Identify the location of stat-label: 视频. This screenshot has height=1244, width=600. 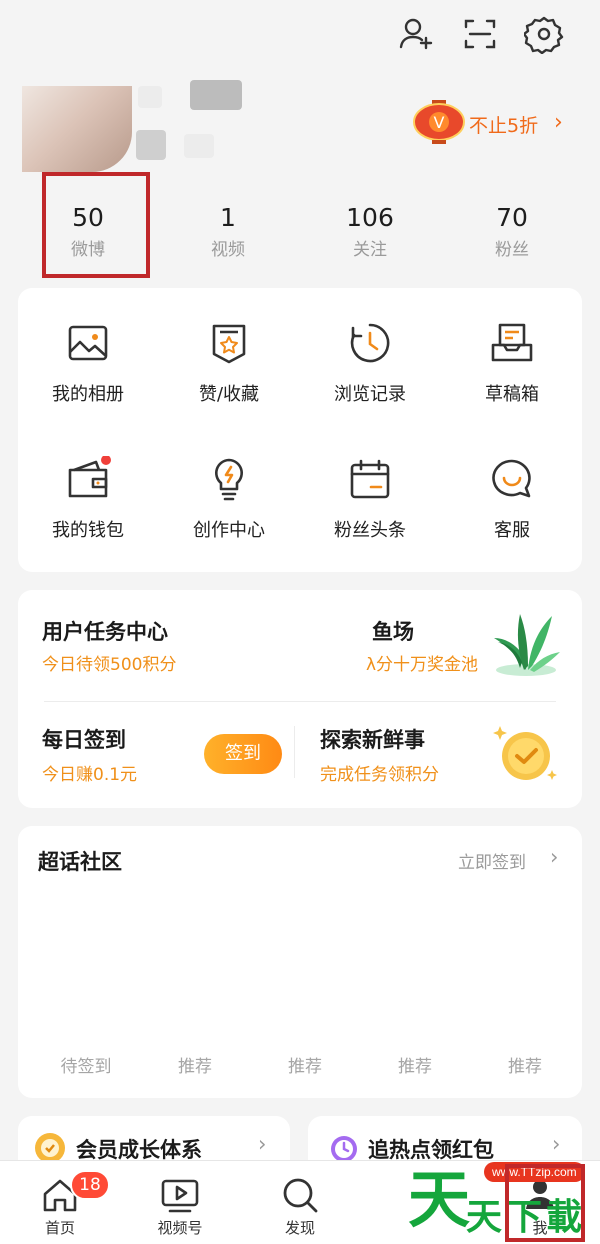
(228, 250).